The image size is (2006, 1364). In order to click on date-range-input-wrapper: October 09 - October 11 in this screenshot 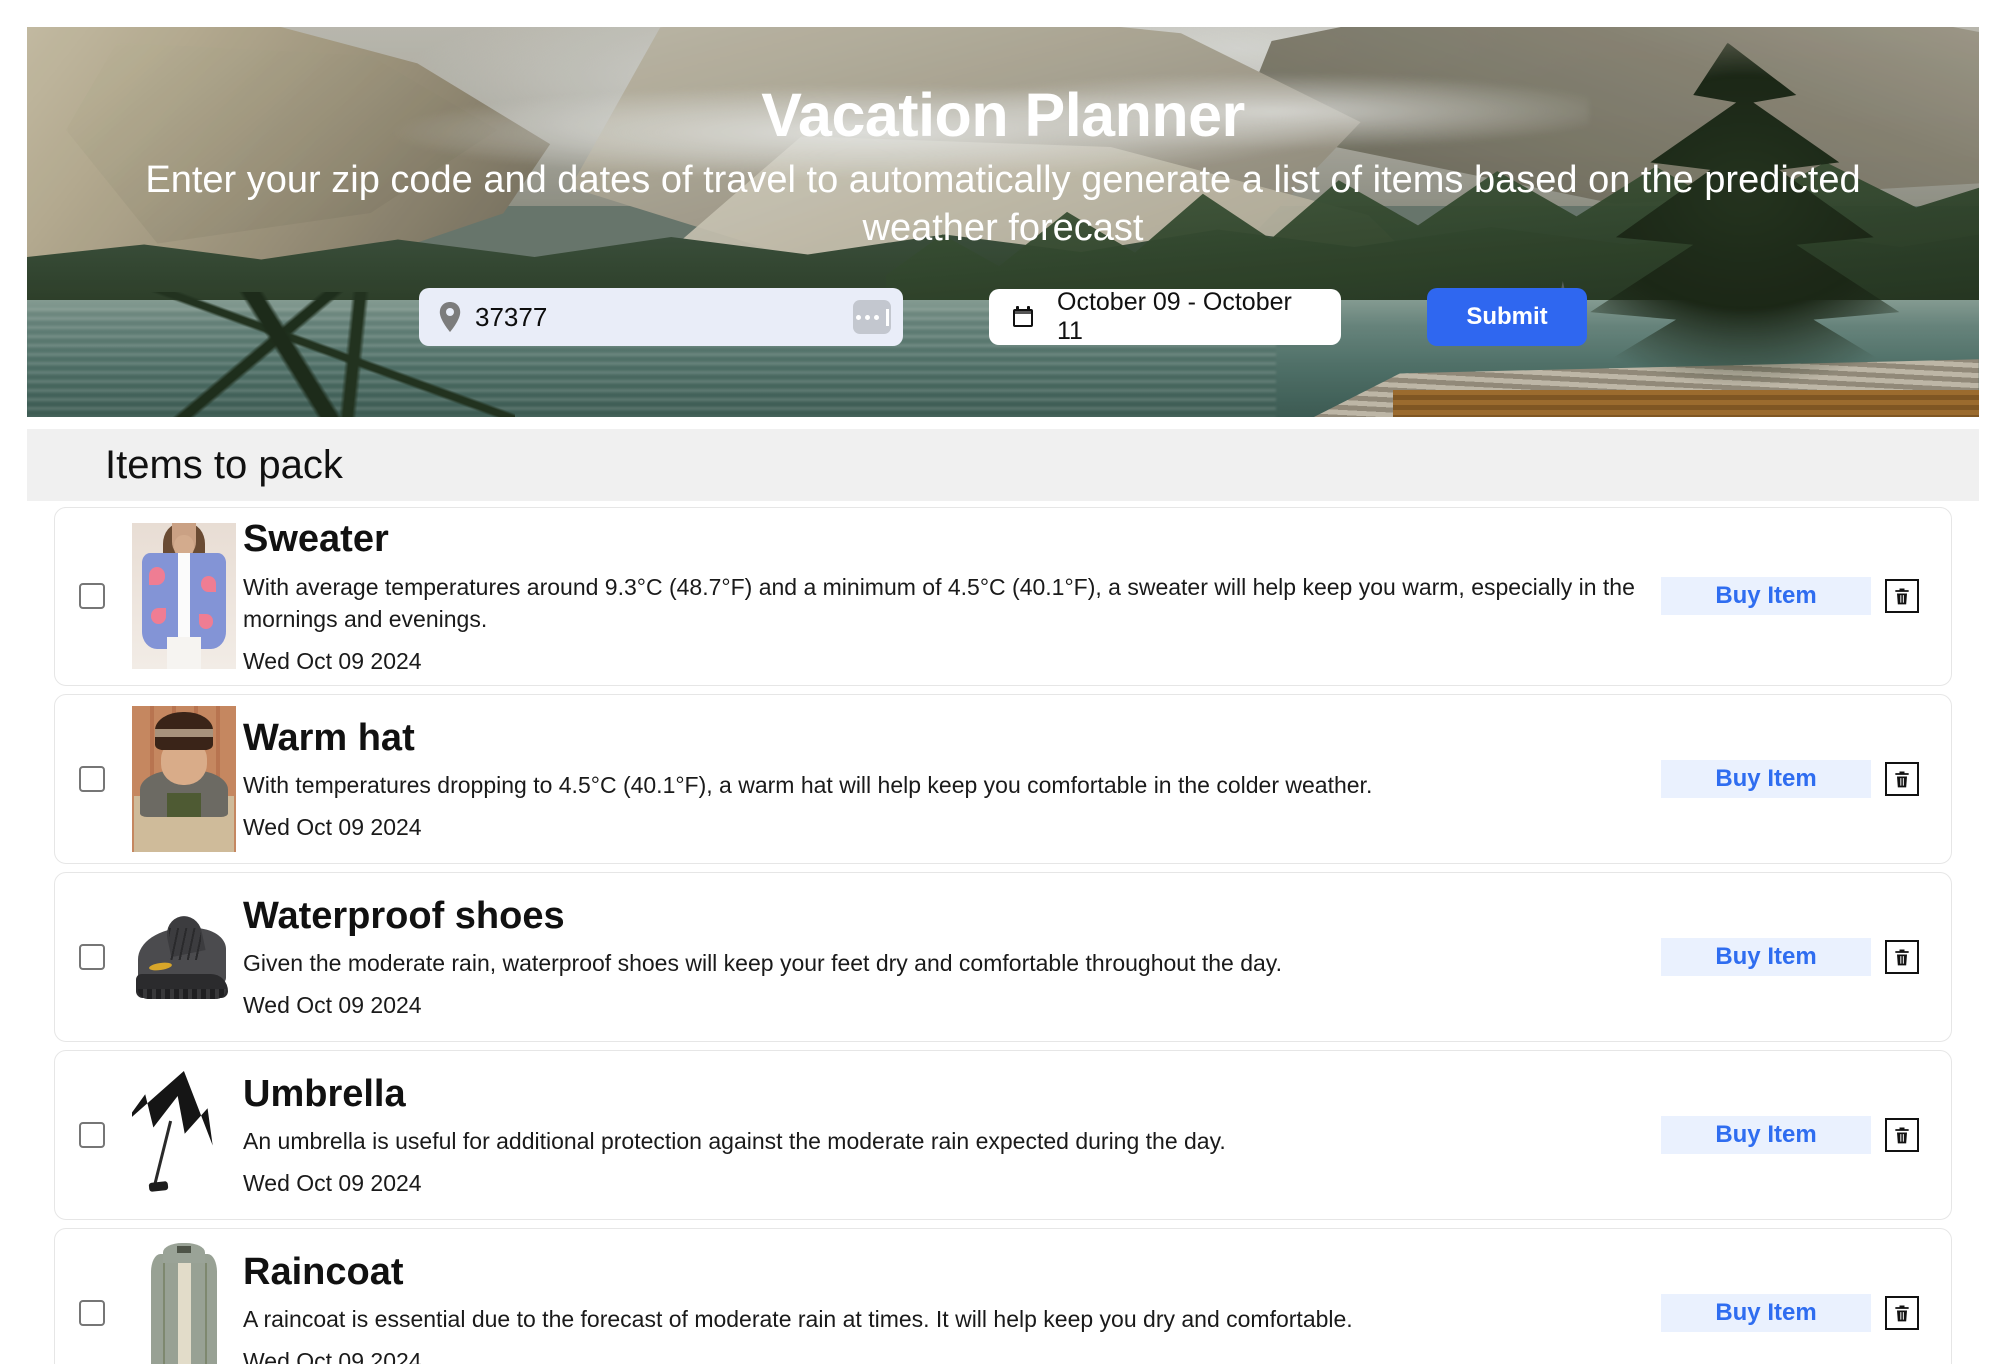, I will do `click(1165, 317)`.